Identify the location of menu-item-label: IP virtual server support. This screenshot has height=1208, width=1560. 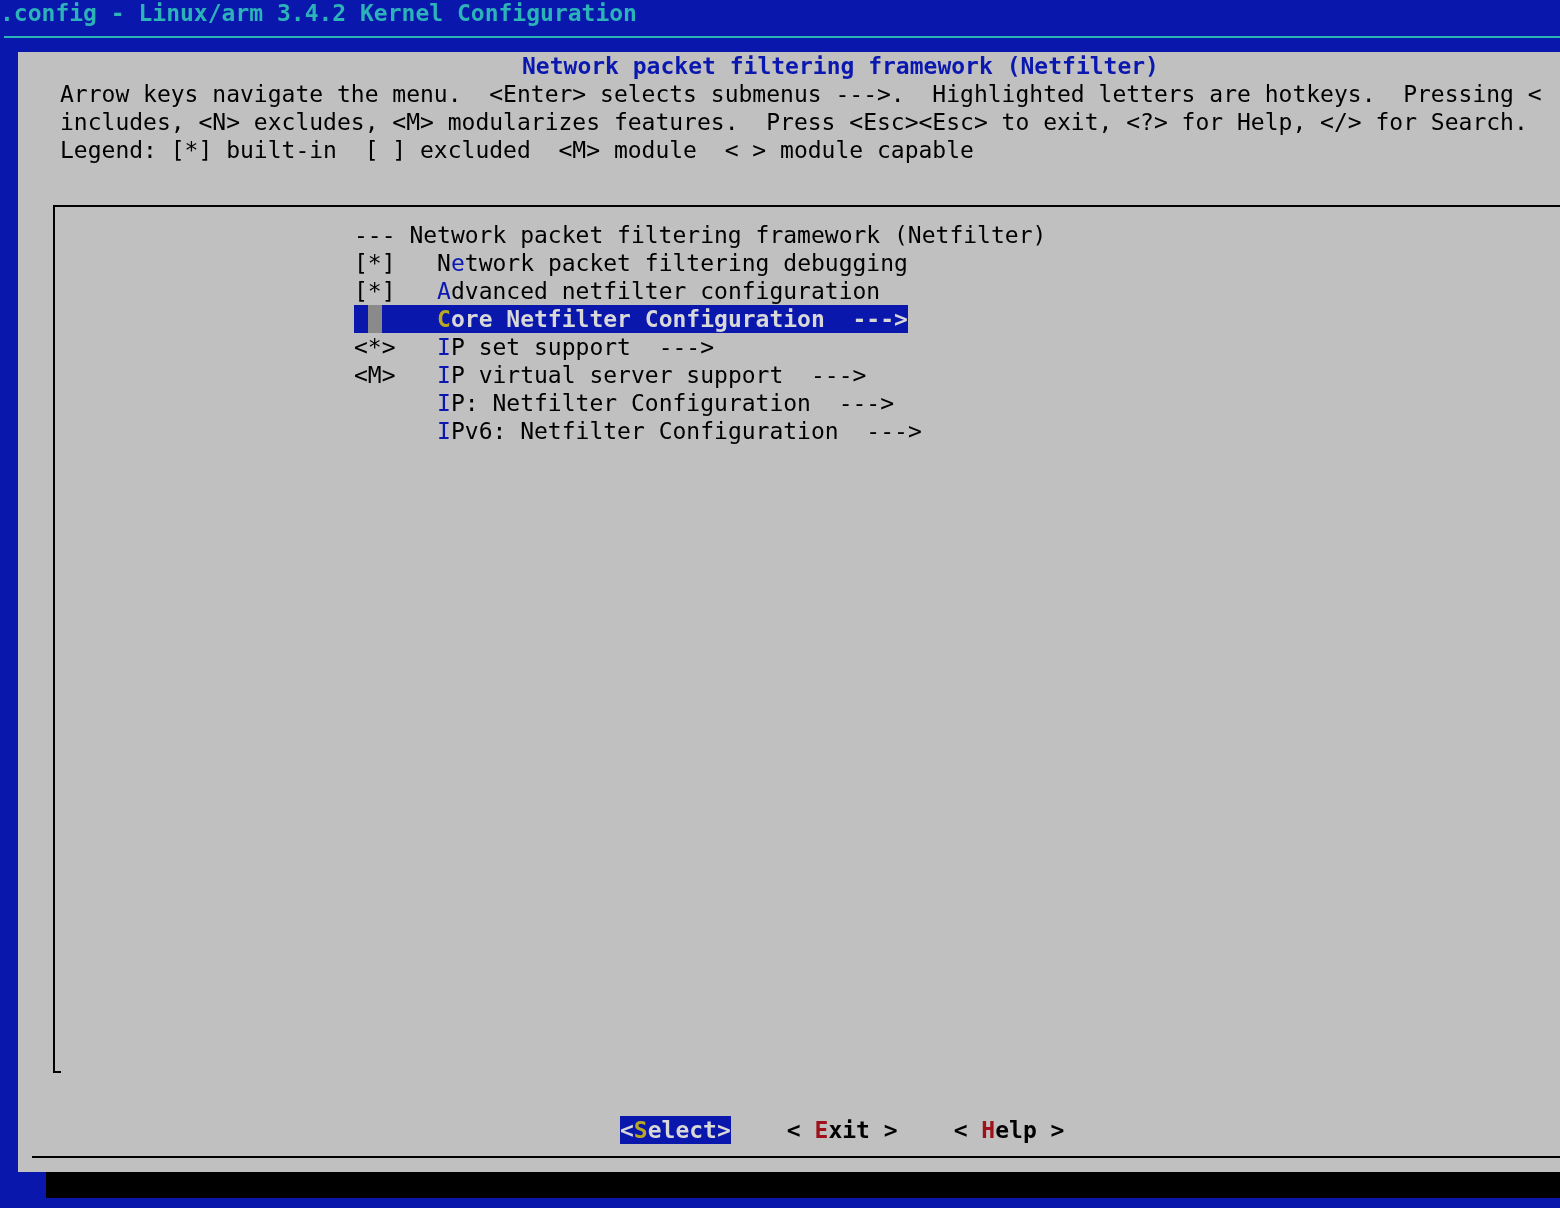
(610, 375).